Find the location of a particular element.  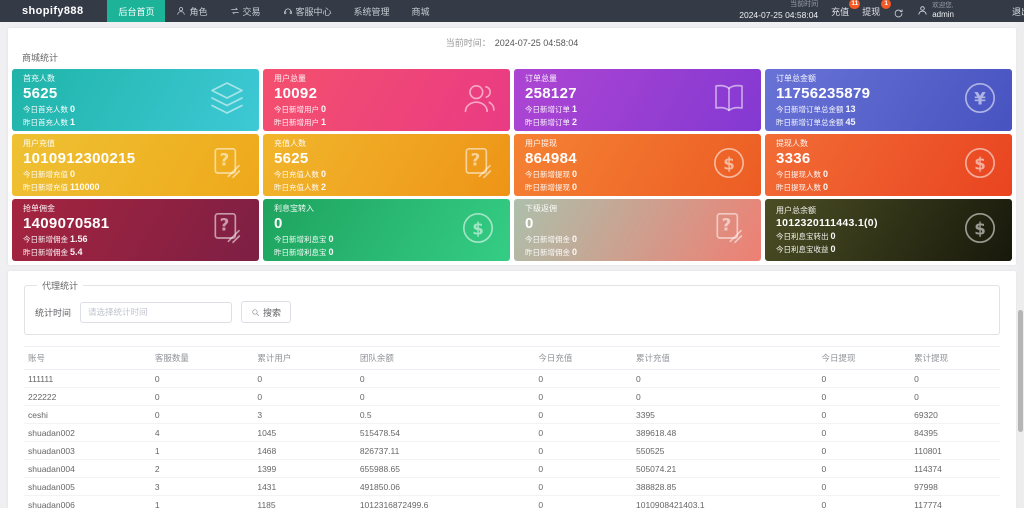

stat-card-line-1: 今日首充人数 0 is located at coordinates (49, 109).